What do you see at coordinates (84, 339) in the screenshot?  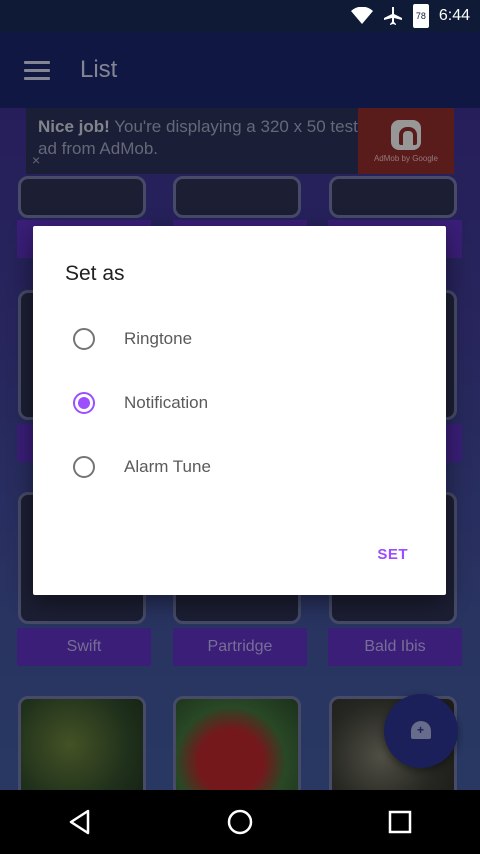 I see `radio-ringtone` at bounding box center [84, 339].